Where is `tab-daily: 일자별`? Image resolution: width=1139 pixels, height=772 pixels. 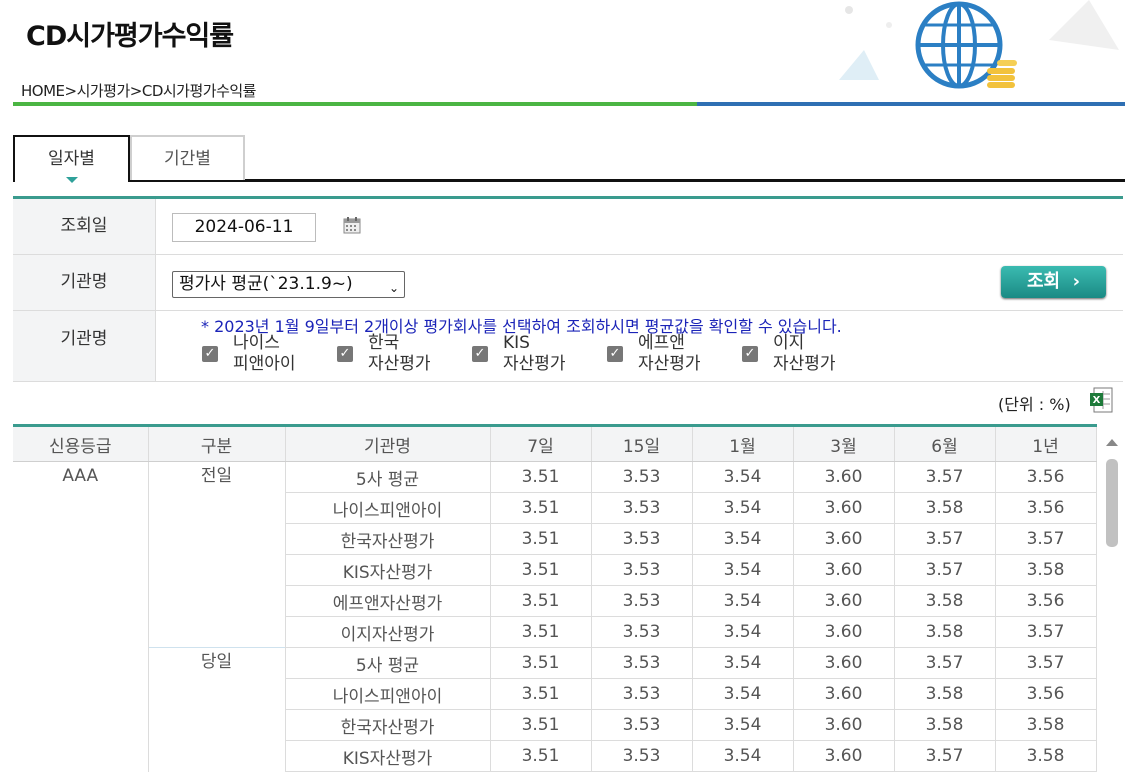
tab-daily: 일자별 is located at coordinates (71, 159).